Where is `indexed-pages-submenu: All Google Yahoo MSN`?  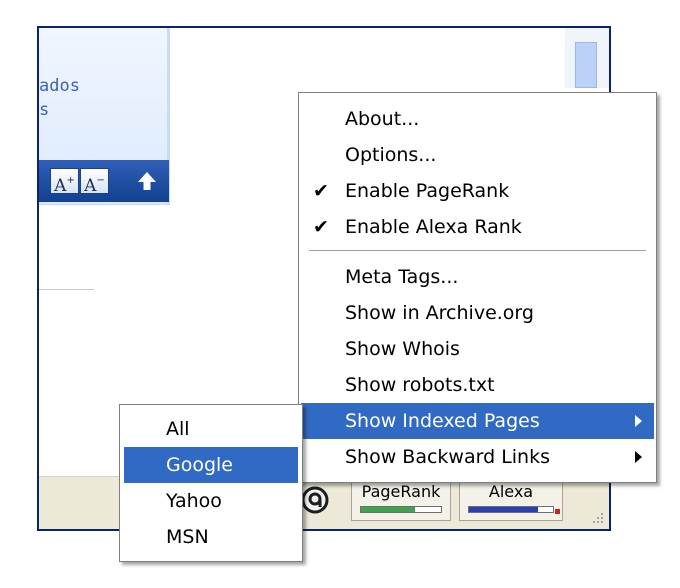 indexed-pages-submenu: All Google Yahoo MSN is located at coordinates (211, 483).